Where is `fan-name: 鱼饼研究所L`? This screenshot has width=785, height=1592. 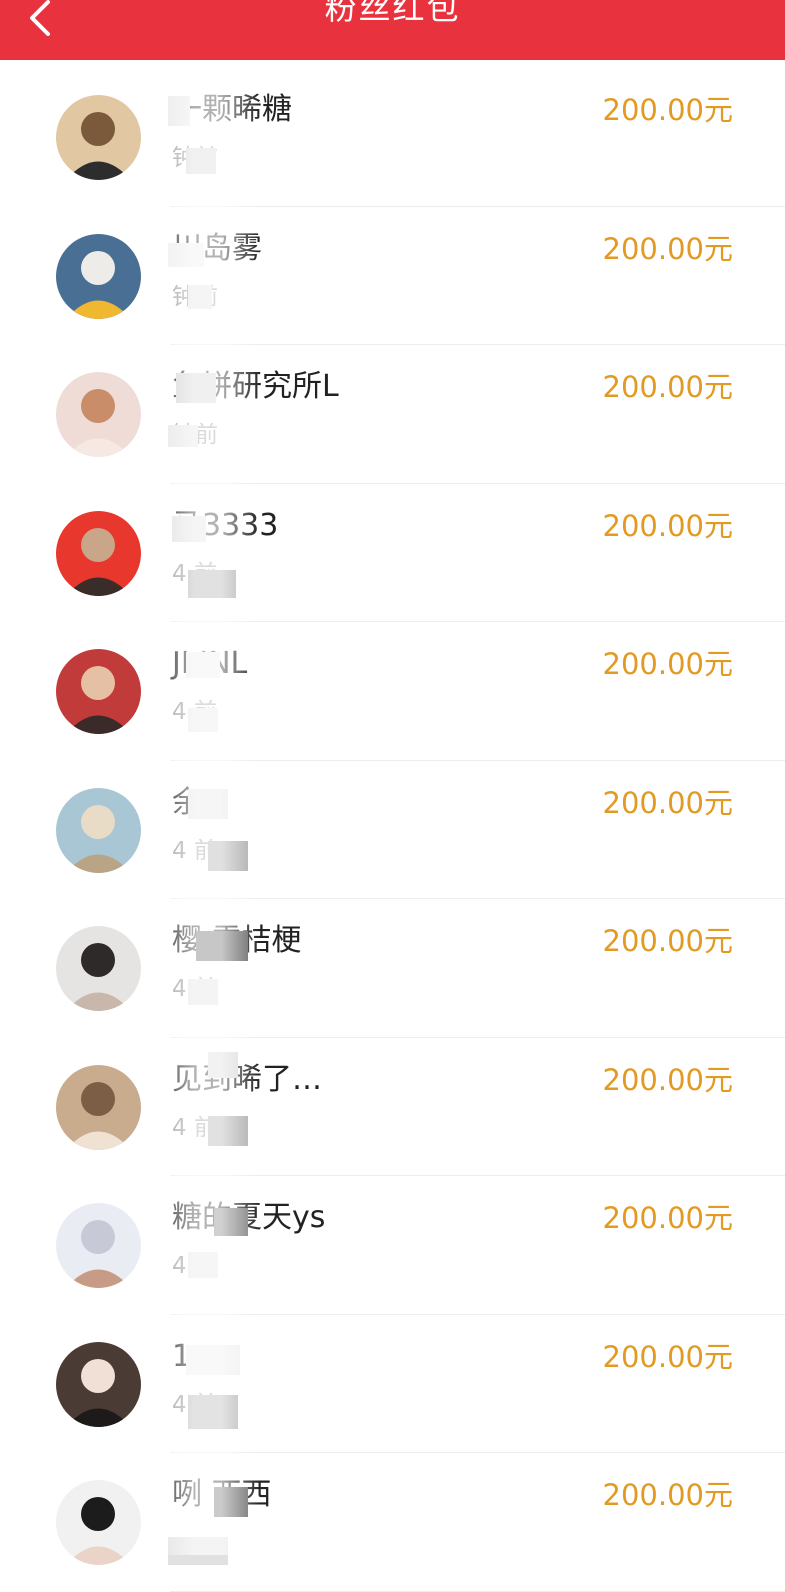 fan-name: 鱼饼研究所L is located at coordinates (255, 386).